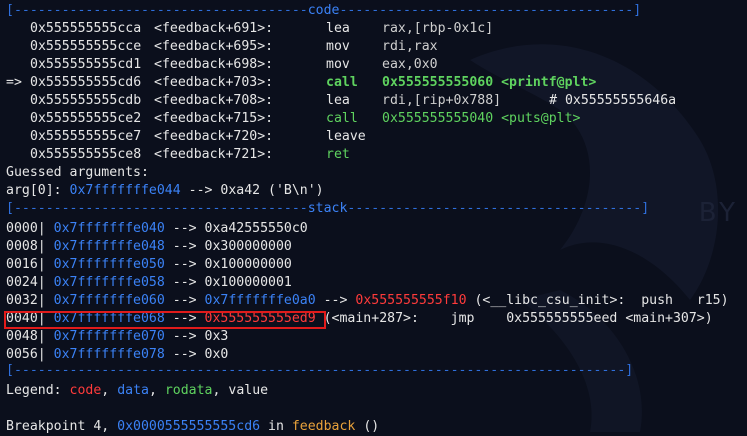 This screenshot has height=436, width=747. I want to click on code-section-title: code, so click(323, 10).